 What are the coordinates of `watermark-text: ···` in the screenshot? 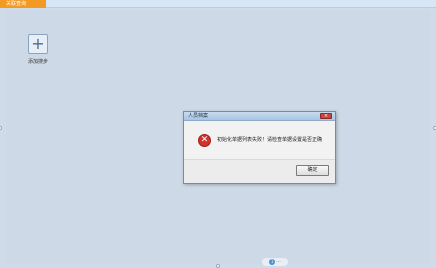 It's located at (278, 262).